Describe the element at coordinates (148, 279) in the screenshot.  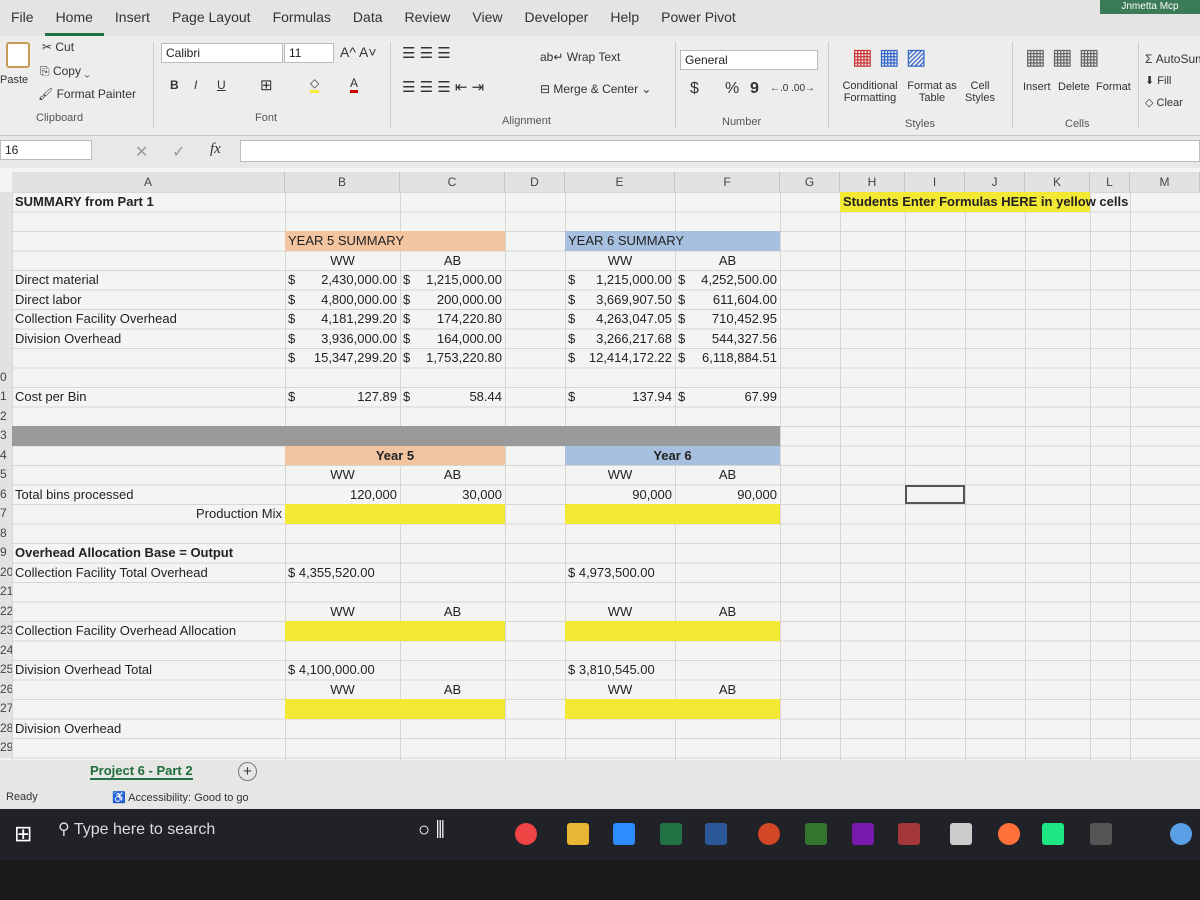
I see `cell-A5: Direct material` at that location.